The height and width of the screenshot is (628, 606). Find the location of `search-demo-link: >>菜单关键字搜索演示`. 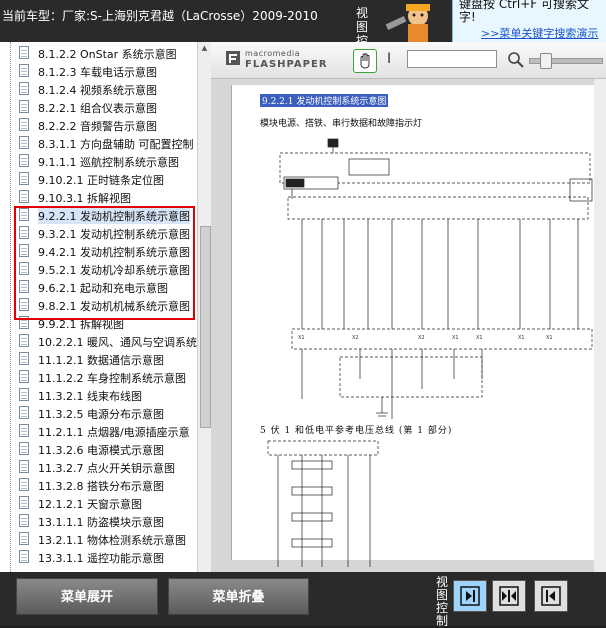

search-demo-link: >>菜单关键字搜索演示 is located at coordinates (539, 33).